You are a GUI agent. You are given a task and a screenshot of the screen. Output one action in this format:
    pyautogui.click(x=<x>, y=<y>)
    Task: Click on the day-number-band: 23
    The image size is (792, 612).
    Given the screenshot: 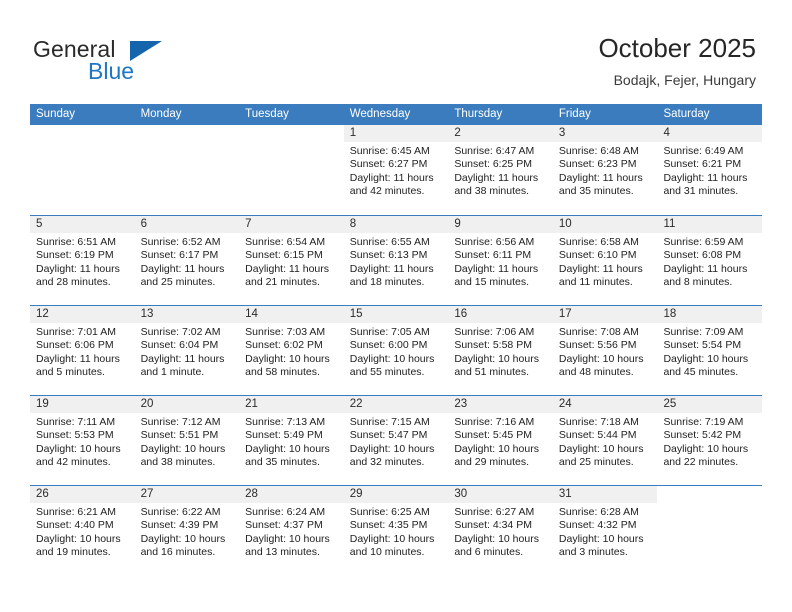 What is the action you would take?
    pyautogui.click(x=500, y=404)
    